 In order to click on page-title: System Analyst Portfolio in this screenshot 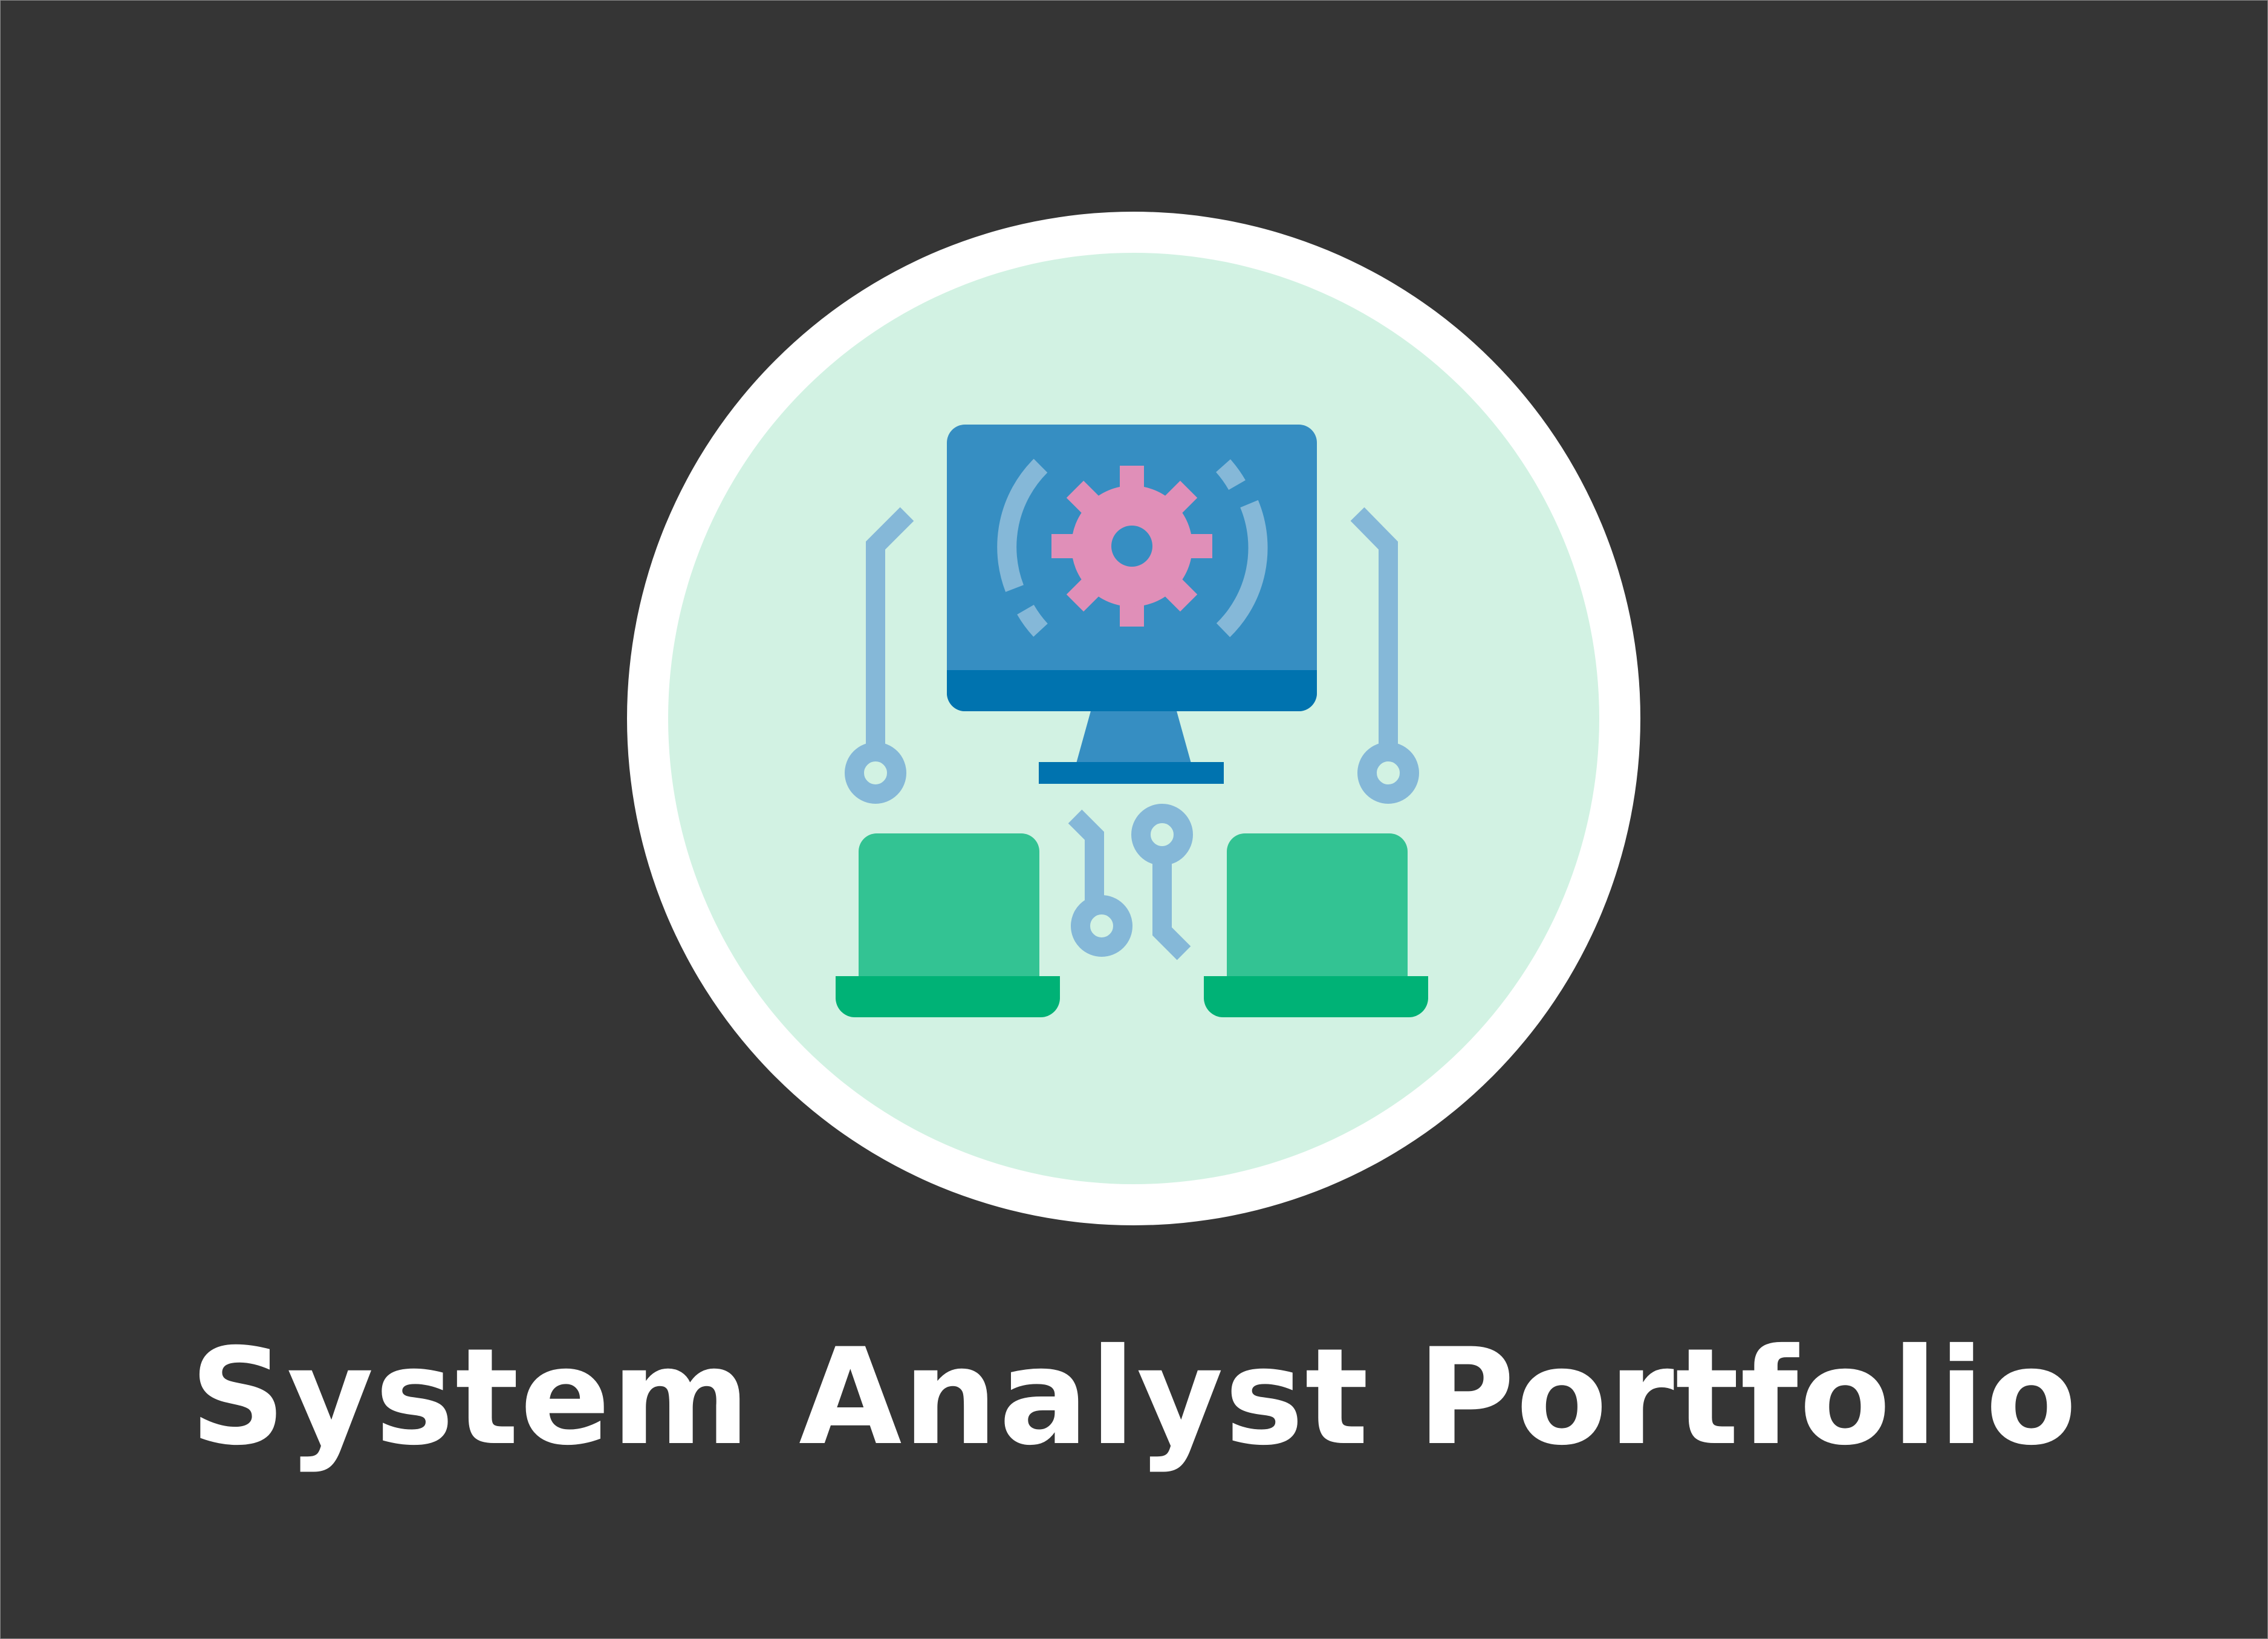, I will do `click(1134, 1397)`.